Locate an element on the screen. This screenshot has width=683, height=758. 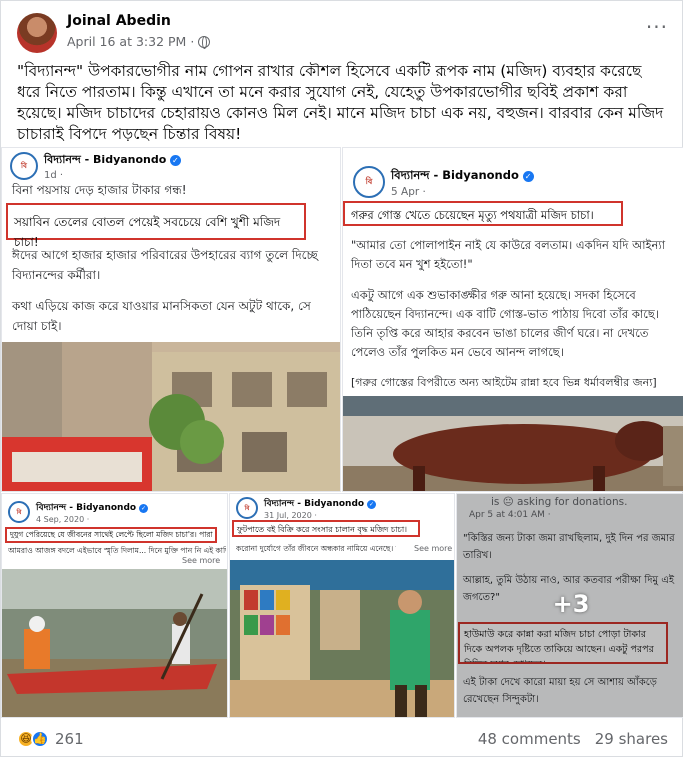
shares-count-link: 29 shares is located at coordinates (631, 739).